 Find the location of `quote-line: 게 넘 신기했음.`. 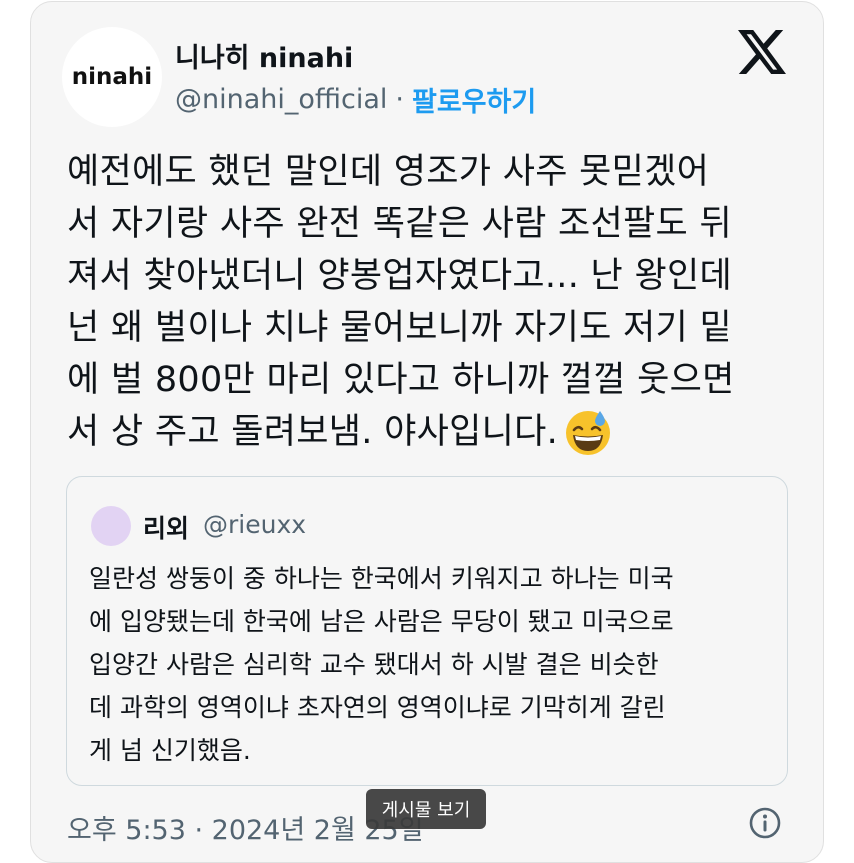

quote-line: 게 넘 신기했음. is located at coordinates (170, 750).